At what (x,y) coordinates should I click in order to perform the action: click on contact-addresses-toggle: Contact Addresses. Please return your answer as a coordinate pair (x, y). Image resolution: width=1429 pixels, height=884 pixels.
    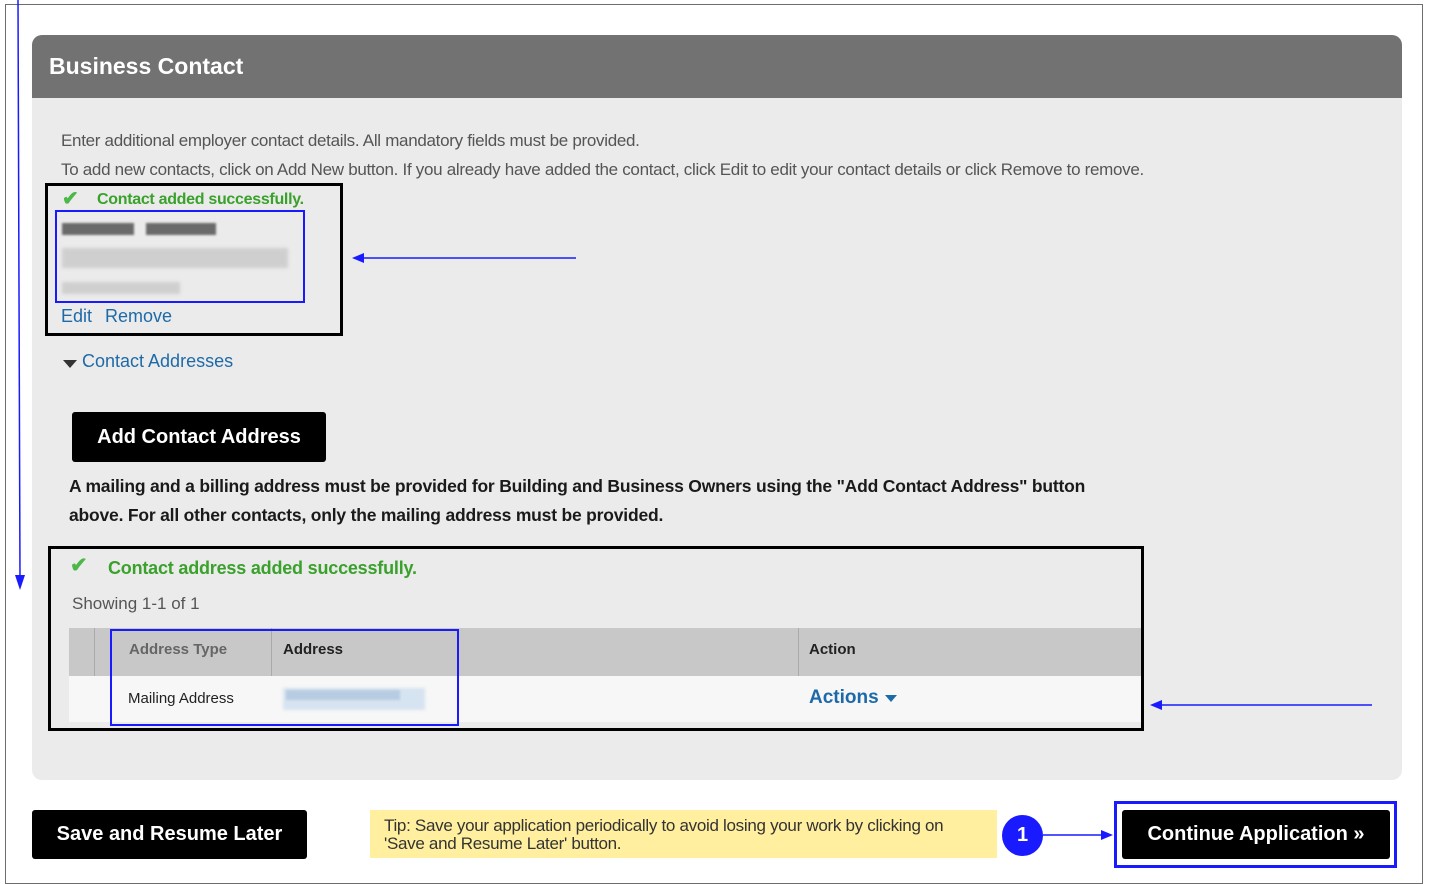
    Looking at the image, I should click on (157, 361).